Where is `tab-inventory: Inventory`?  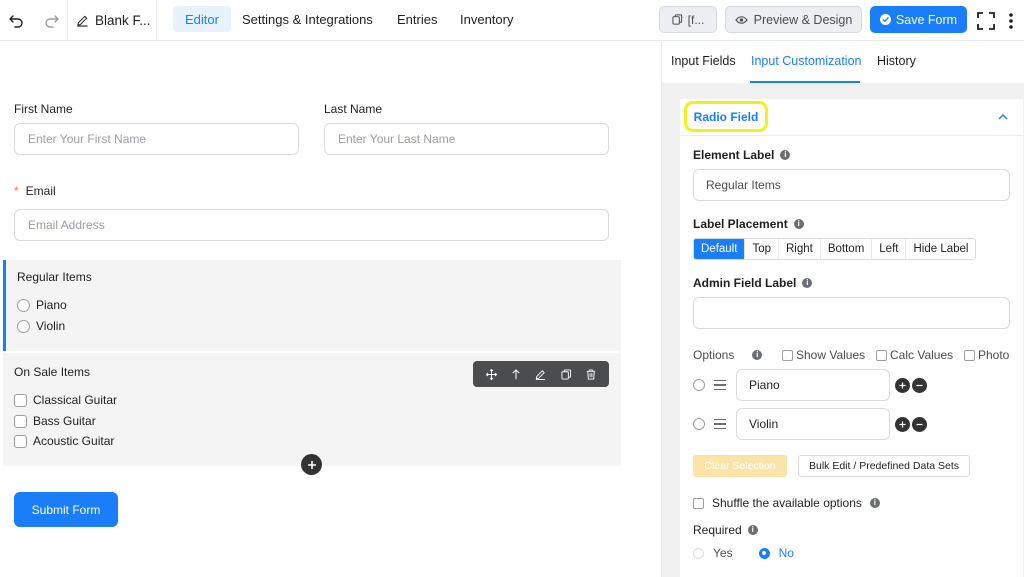 tab-inventory: Inventory is located at coordinates (486, 19).